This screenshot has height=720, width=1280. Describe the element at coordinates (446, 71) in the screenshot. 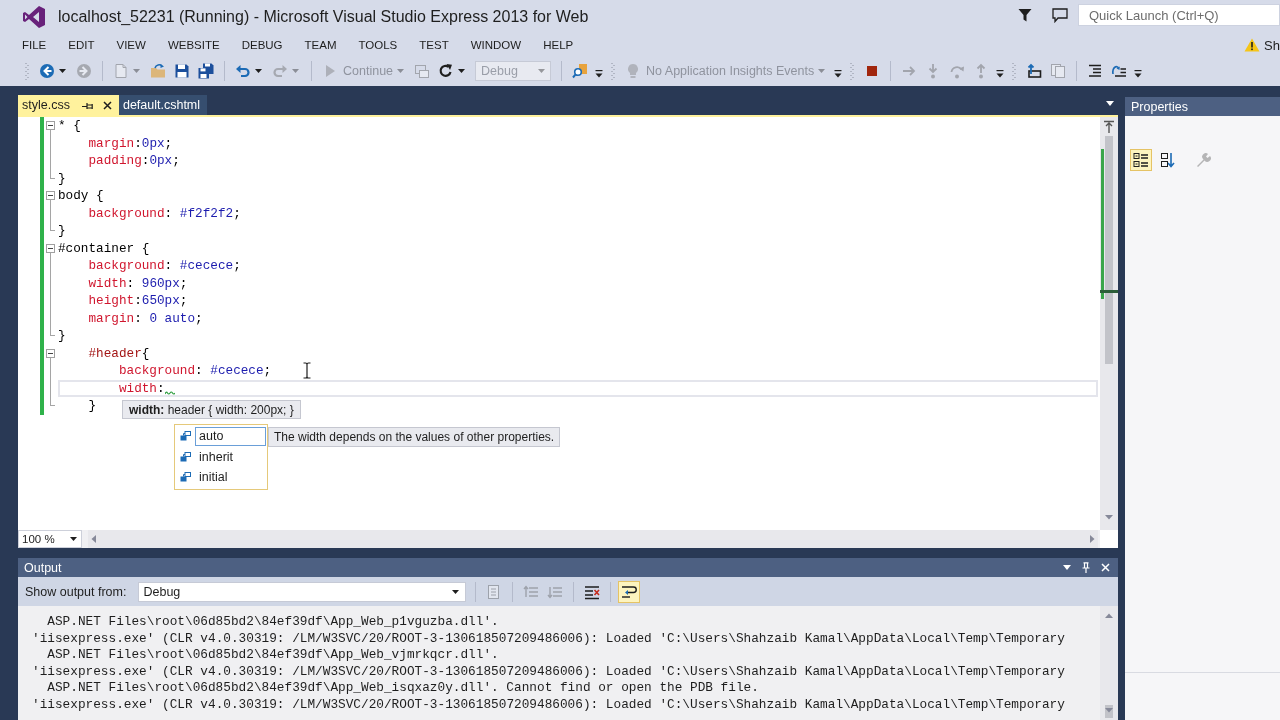

I see `circular-arrow-icon` at that location.